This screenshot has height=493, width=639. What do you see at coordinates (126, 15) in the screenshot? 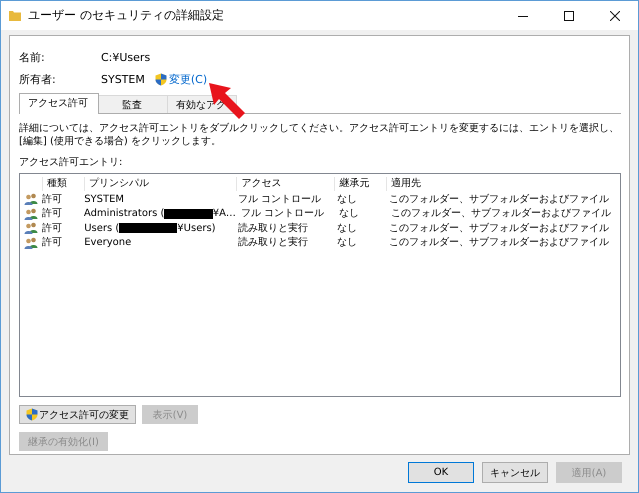
I see `window-title: ユーザー のセキュリティの詳細設定` at bounding box center [126, 15].